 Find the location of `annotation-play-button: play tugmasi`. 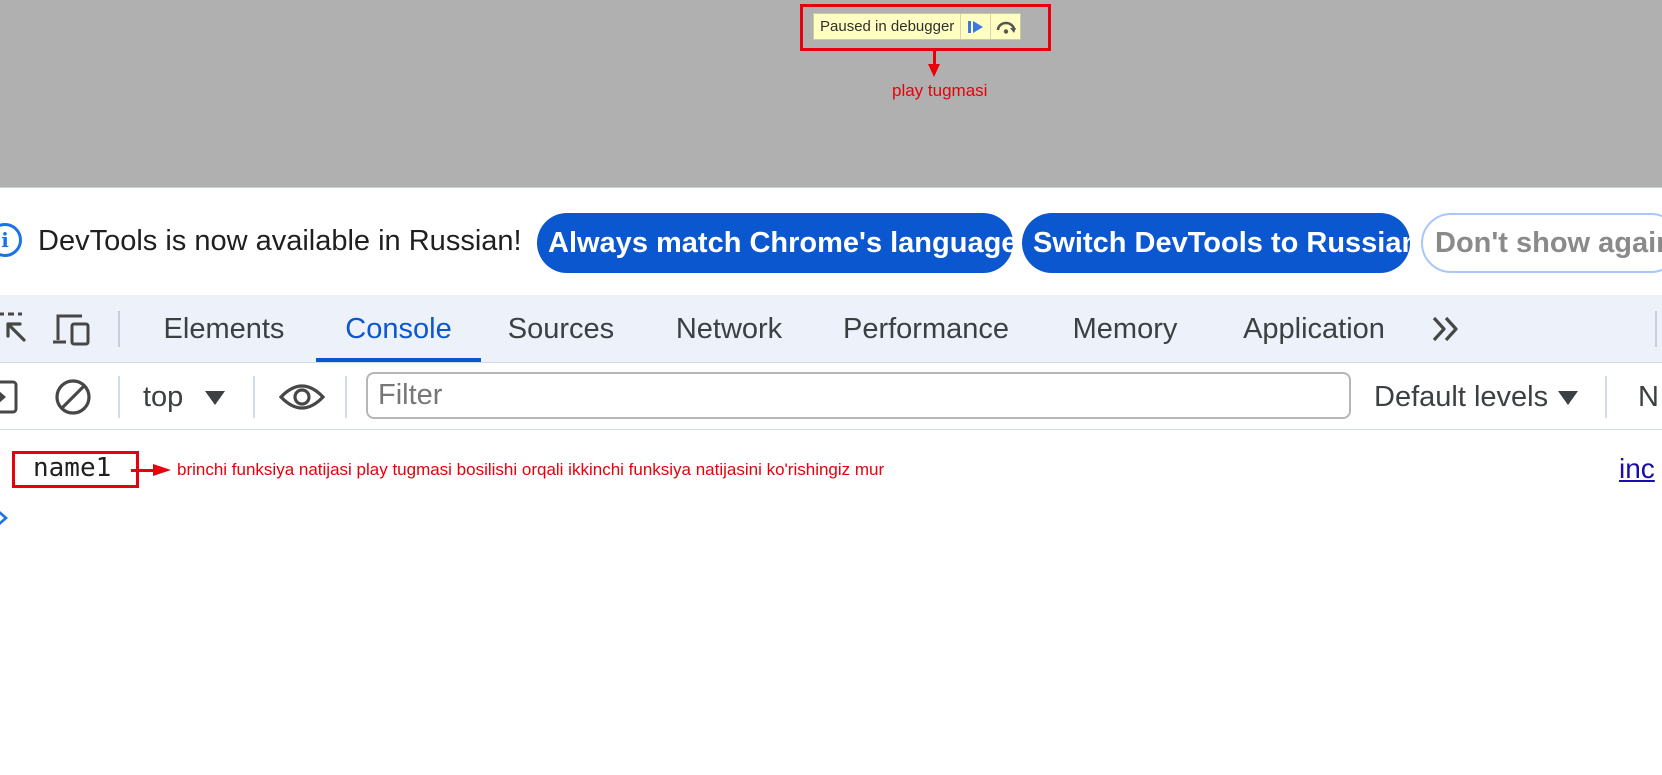

annotation-play-button: play tugmasi is located at coordinates (940, 90).